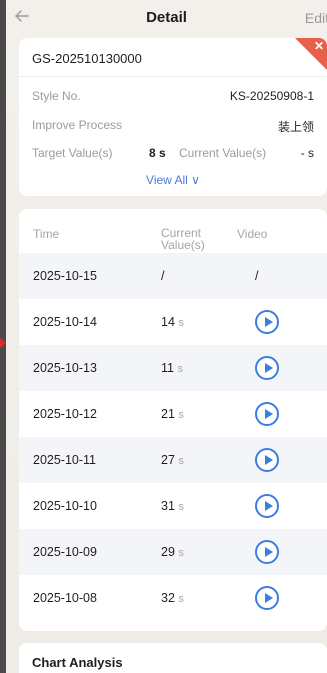 The image size is (327, 673). What do you see at coordinates (168, 552) in the screenshot?
I see `row-value-number: 29` at bounding box center [168, 552].